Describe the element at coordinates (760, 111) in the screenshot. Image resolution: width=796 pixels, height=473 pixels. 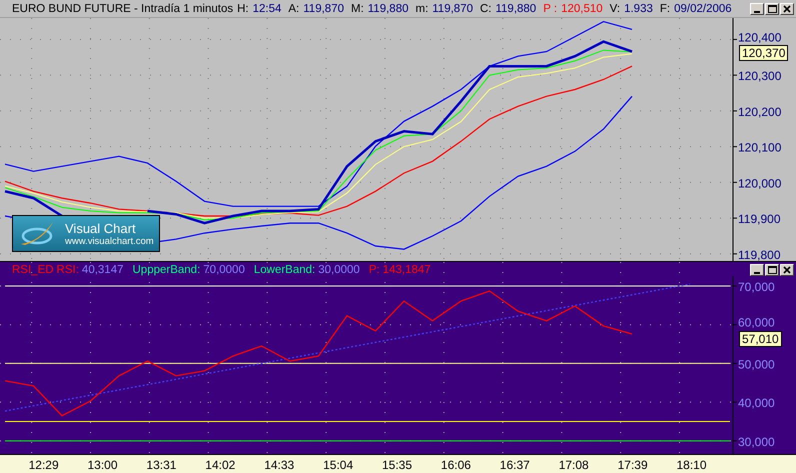
I see `axis-label: 120,200` at that location.